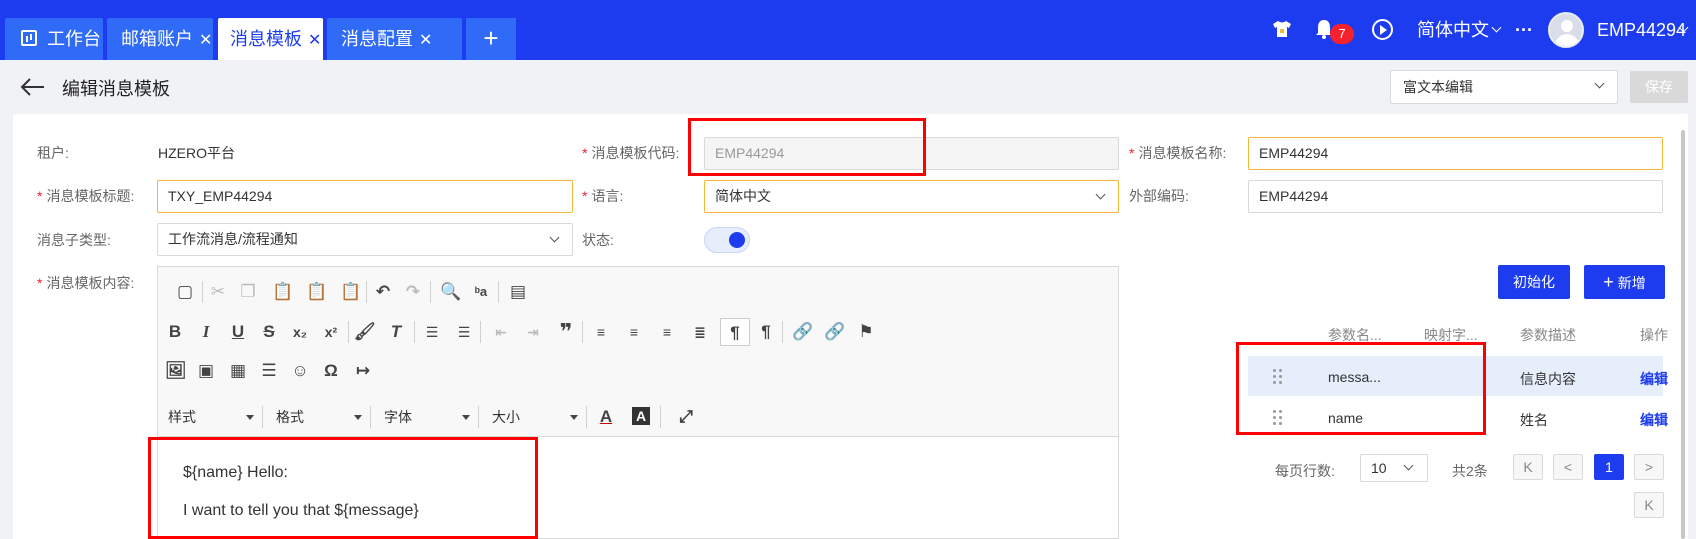  I want to click on blockquote-icon: ❞, so click(566, 332).